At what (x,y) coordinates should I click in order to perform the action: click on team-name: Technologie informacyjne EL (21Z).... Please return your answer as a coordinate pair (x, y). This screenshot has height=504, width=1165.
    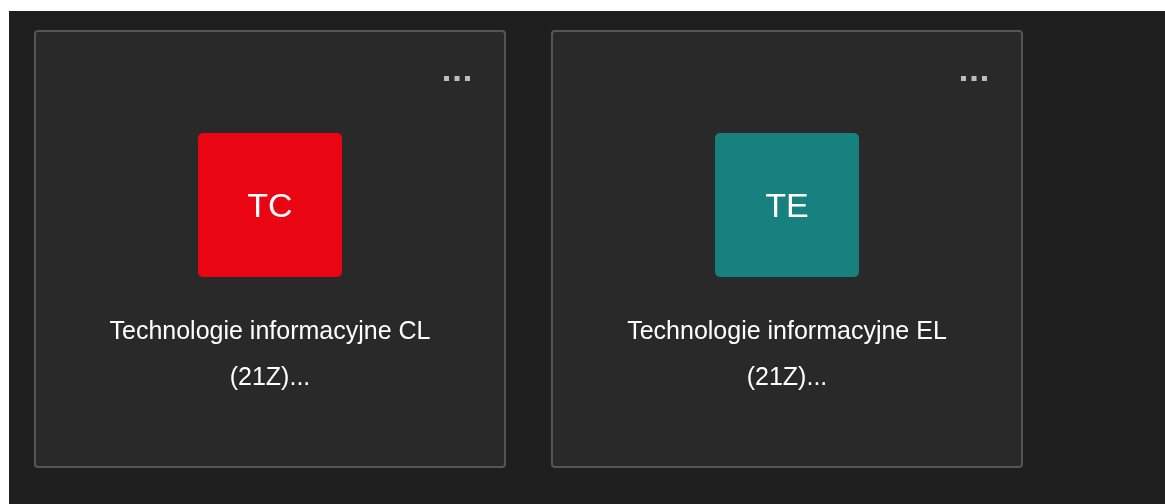
    Looking at the image, I should click on (787, 353).